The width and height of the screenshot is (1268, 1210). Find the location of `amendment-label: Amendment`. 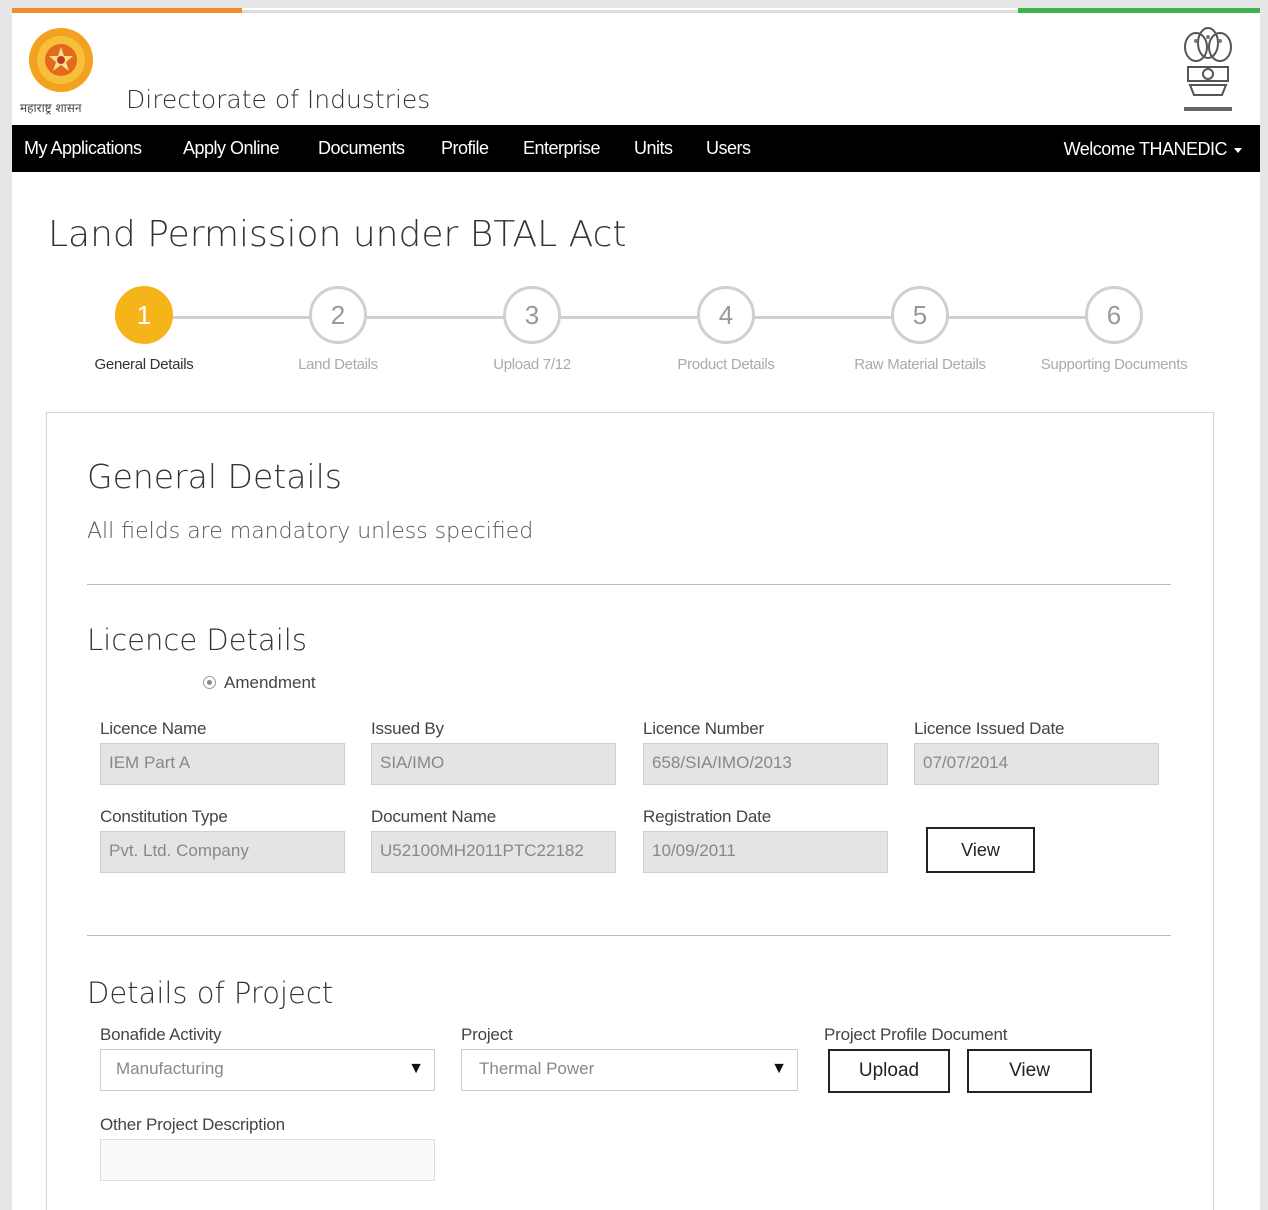

amendment-label: Amendment is located at coordinates (270, 682).